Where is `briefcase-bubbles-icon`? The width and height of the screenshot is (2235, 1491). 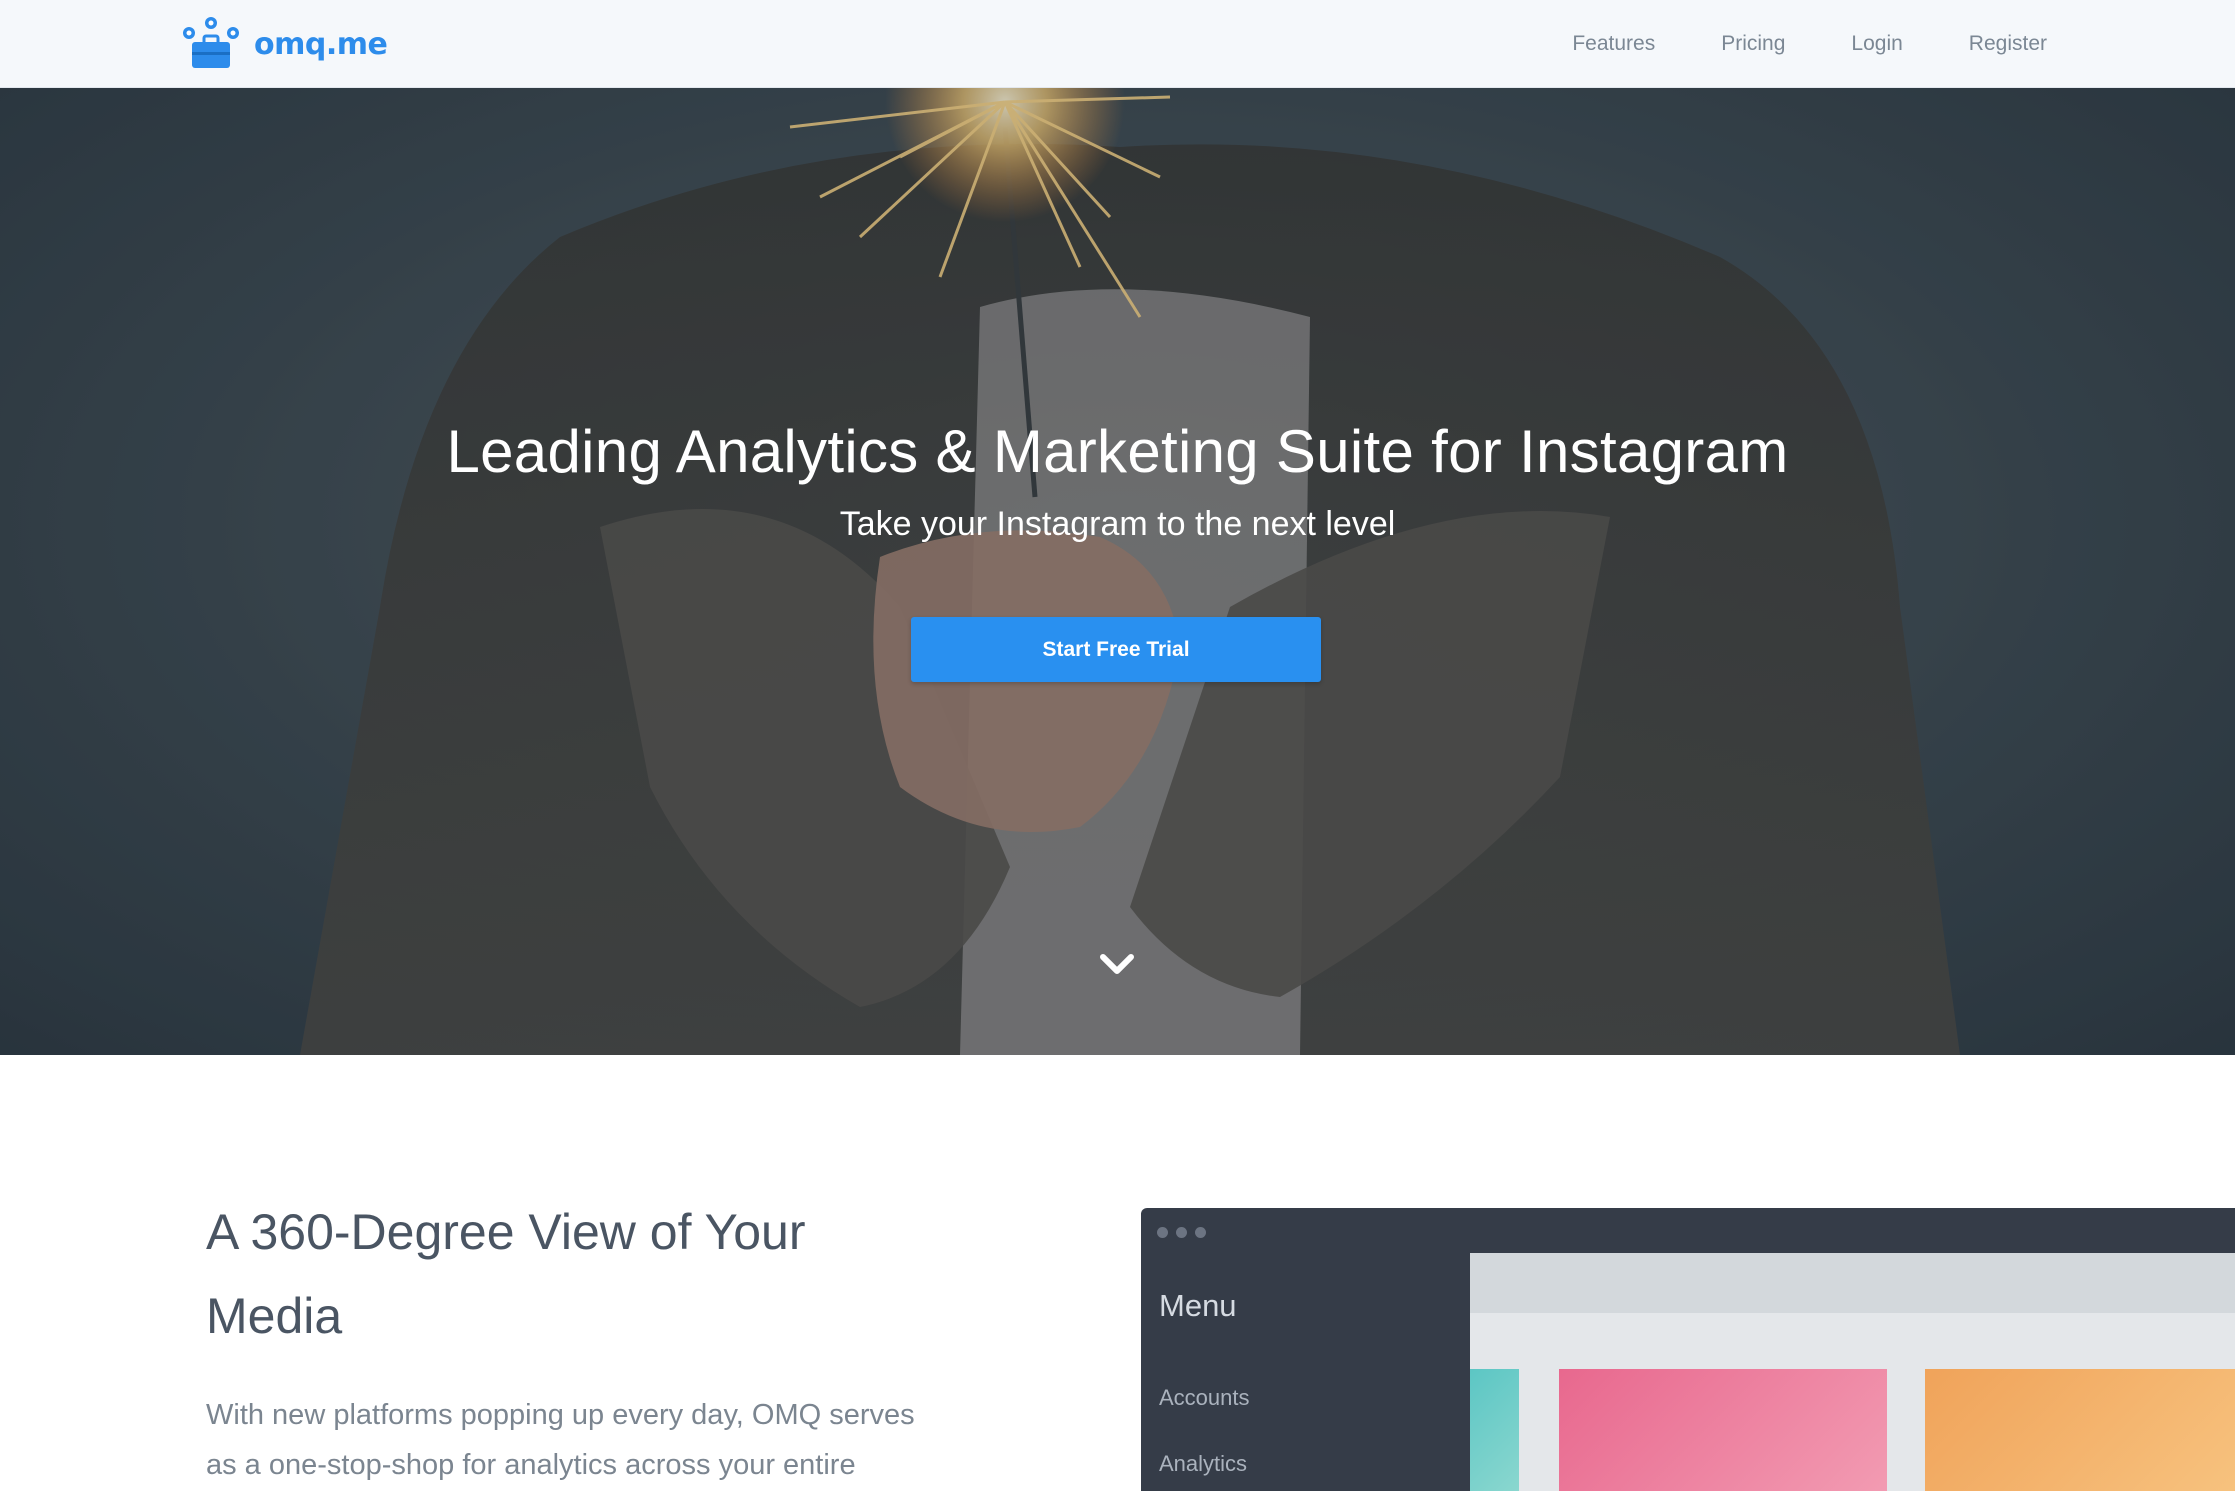
briefcase-bubbles-icon is located at coordinates (211, 42).